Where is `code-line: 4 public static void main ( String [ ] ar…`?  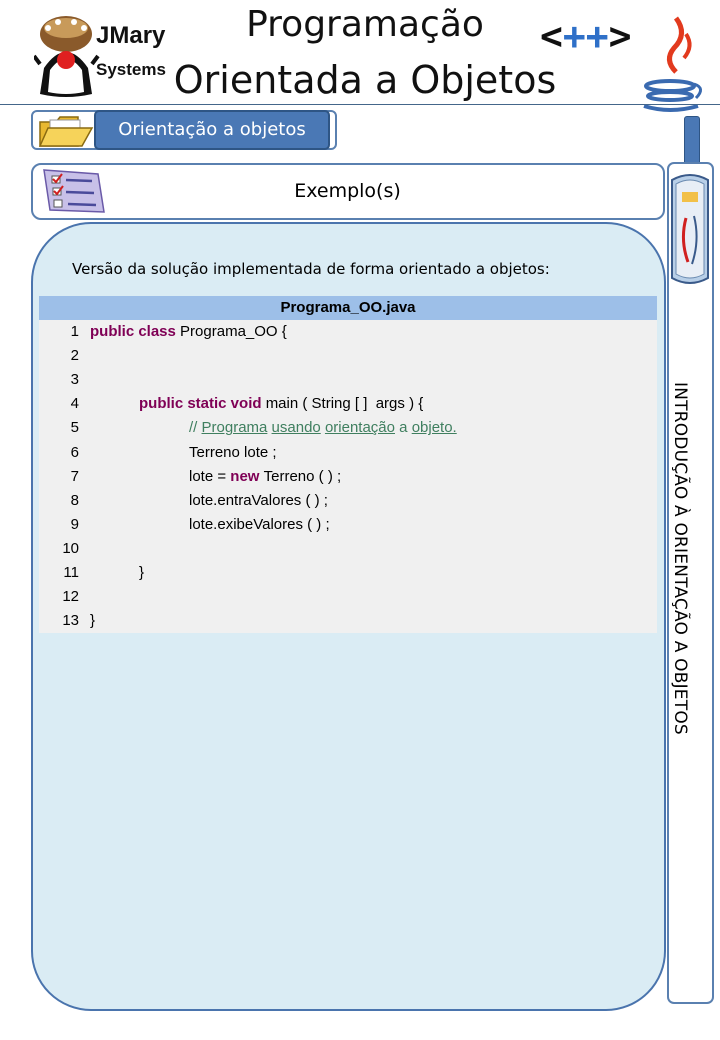
code-line: 4 public static void main ( String [ ] ar… is located at coordinates (348, 404).